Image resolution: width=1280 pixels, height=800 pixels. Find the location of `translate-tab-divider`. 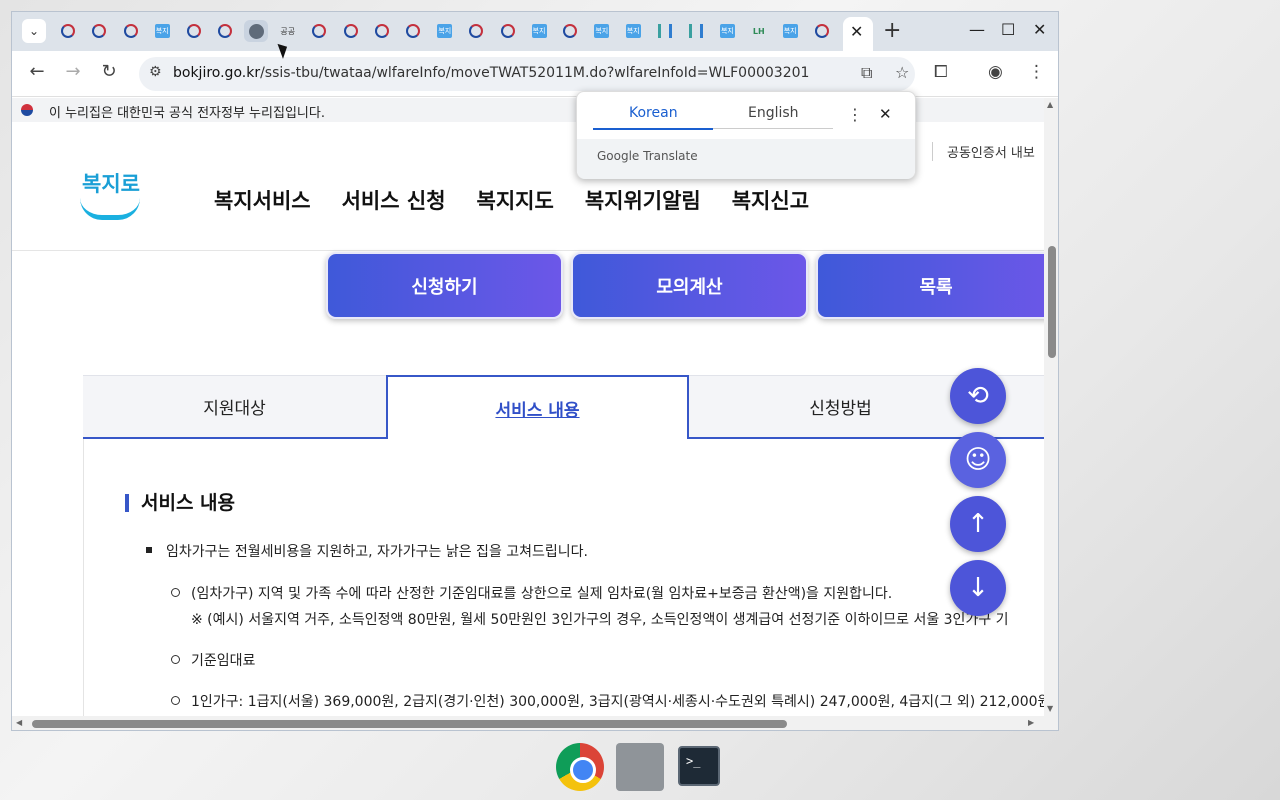

translate-tab-divider is located at coordinates (773, 128).